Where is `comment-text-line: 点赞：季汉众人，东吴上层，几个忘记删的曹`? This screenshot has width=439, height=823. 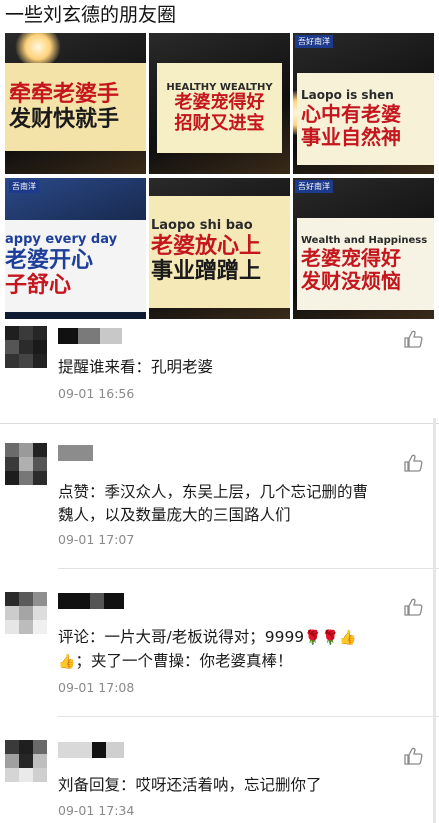
comment-text-line: 点赞：季汉众人，东吴上层，几个忘记删的曹 is located at coordinates (213, 492).